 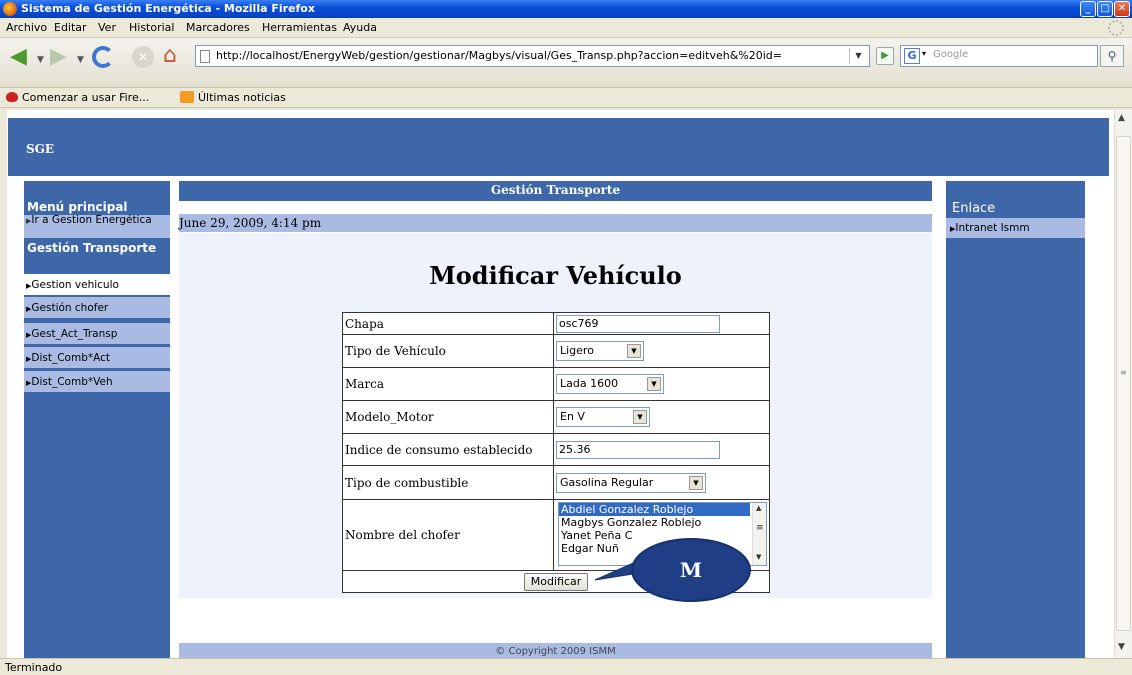 What do you see at coordinates (205, 56) in the screenshot?
I see `page-icon` at bounding box center [205, 56].